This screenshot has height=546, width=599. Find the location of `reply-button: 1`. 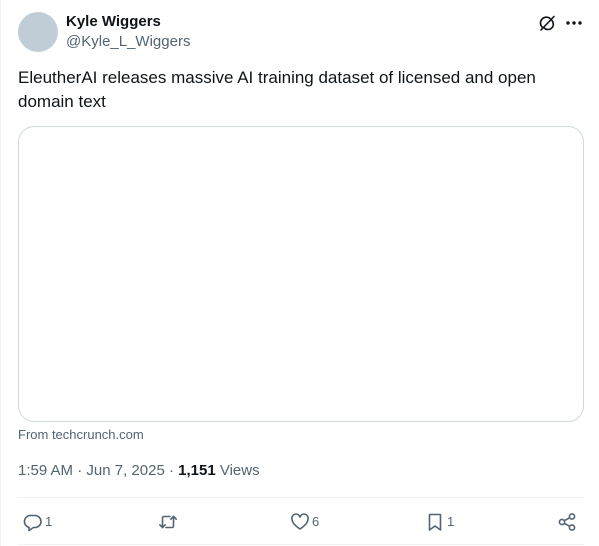

reply-button: 1 is located at coordinates (37, 522).